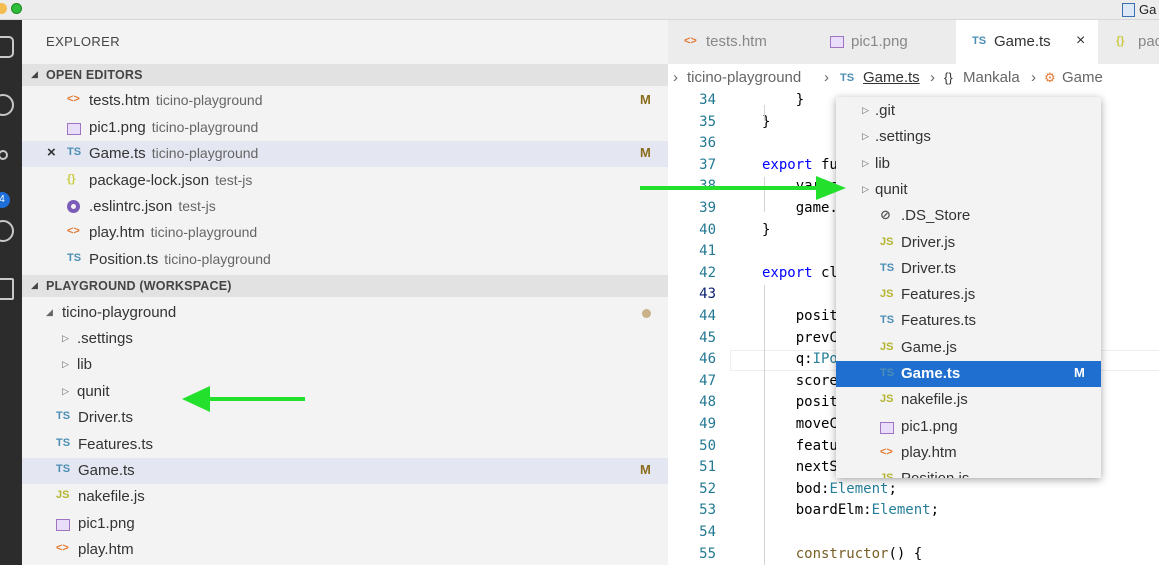  Describe the element at coordinates (800, 338) in the screenshot. I see `code-line: prevC` at that location.